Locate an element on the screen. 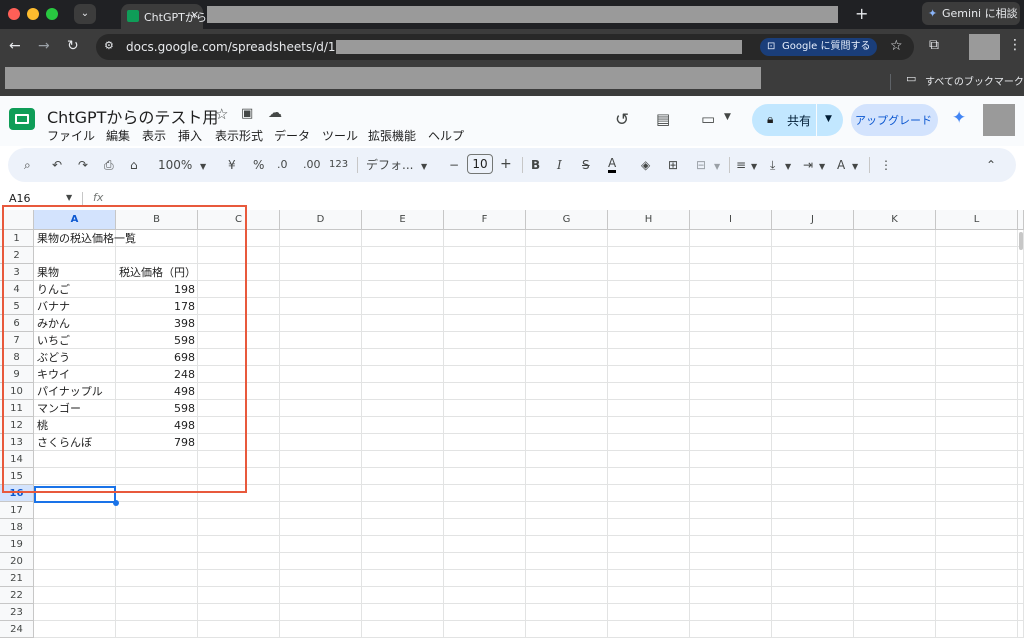 The height and width of the screenshot is (638, 1024). row-header: 22 is located at coordinates (17, 595).